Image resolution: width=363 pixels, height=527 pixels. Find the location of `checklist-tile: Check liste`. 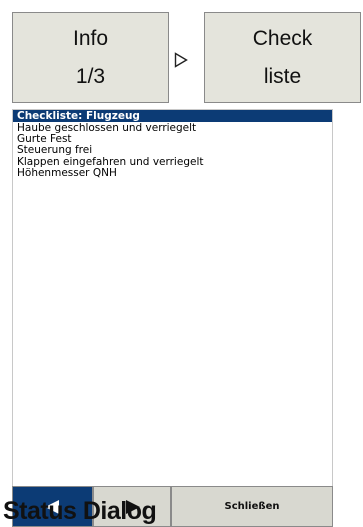

checklist-tile: Check liste is located at coordinates (282, 57).